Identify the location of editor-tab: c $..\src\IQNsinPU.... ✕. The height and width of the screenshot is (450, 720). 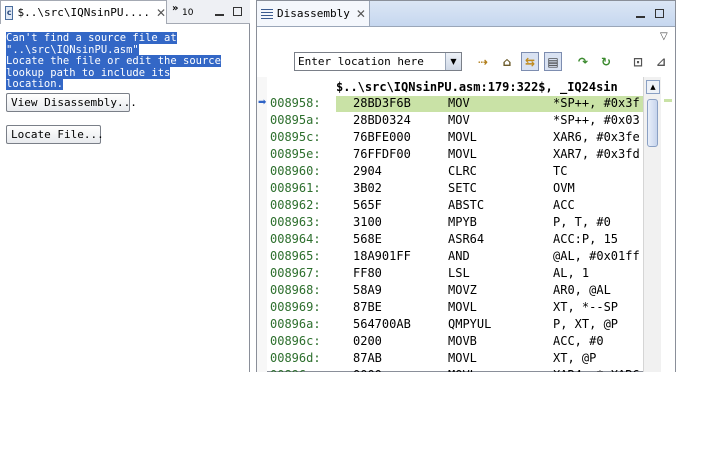
(83, 12).